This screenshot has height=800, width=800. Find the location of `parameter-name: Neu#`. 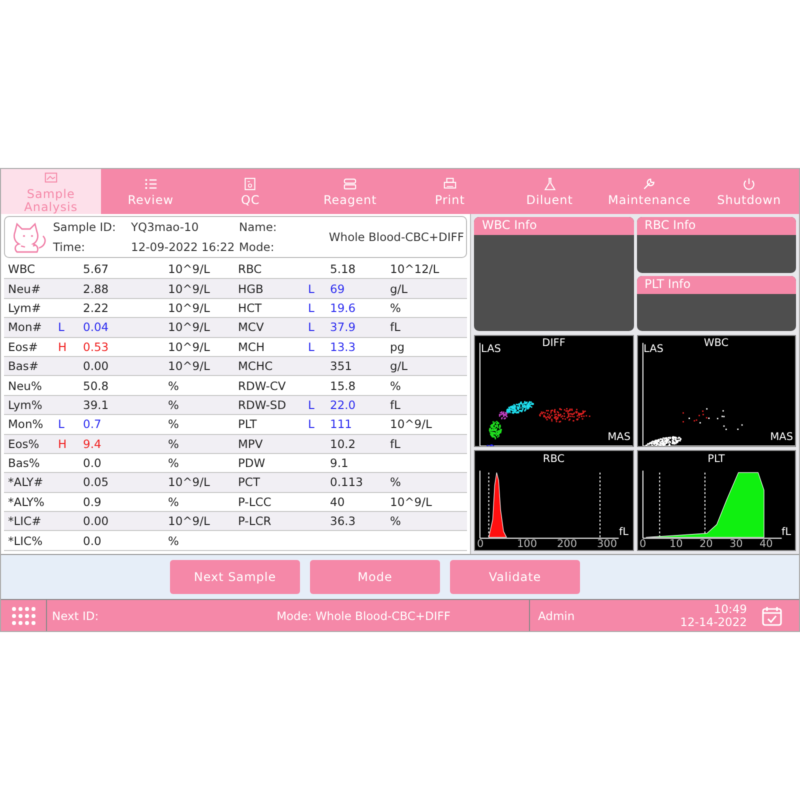

parameter-name: Neu# is located at coordinates (25, 289).